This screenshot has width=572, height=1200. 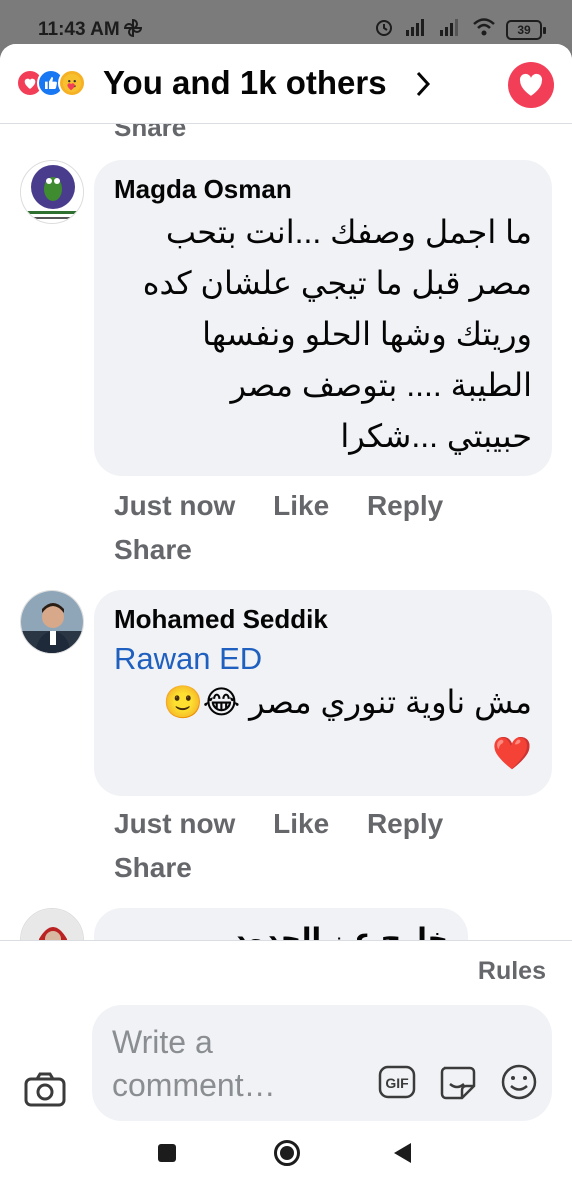 What do you see at coordinates (416, 29) in the screenshot?
I see `signal-icon` at bounding box center [416, 29].